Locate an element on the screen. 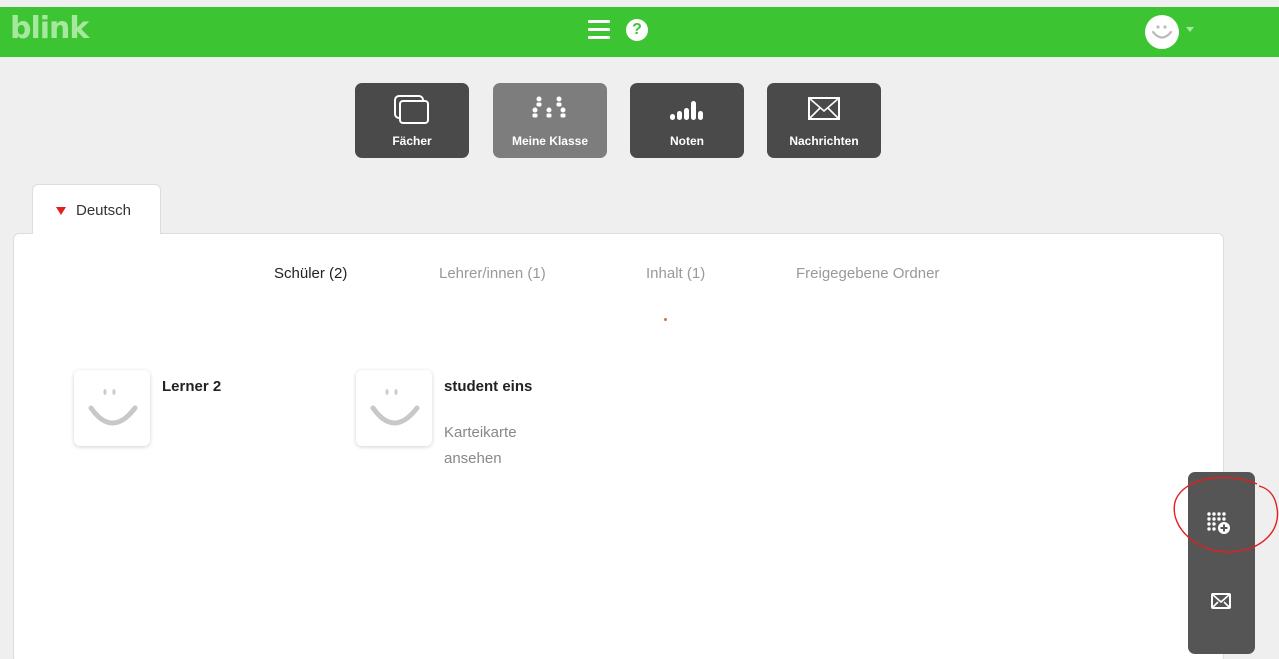 This screenshot has width=1279, height=659. nav-meine-klasse-button: Meine Klasse is located at coordinates (550, 120).